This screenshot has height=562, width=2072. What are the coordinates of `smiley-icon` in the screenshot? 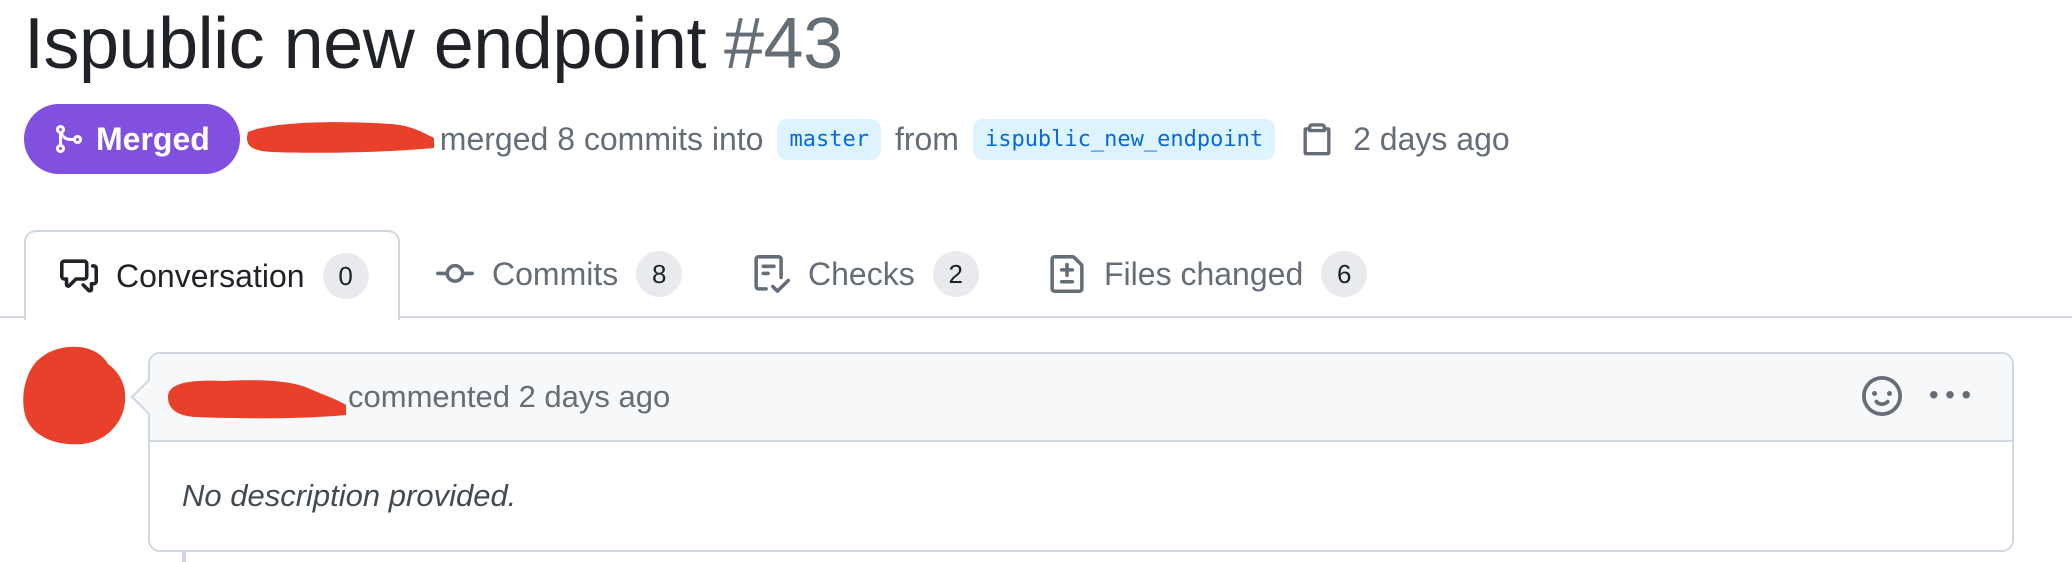 It's located at (1882, 396).